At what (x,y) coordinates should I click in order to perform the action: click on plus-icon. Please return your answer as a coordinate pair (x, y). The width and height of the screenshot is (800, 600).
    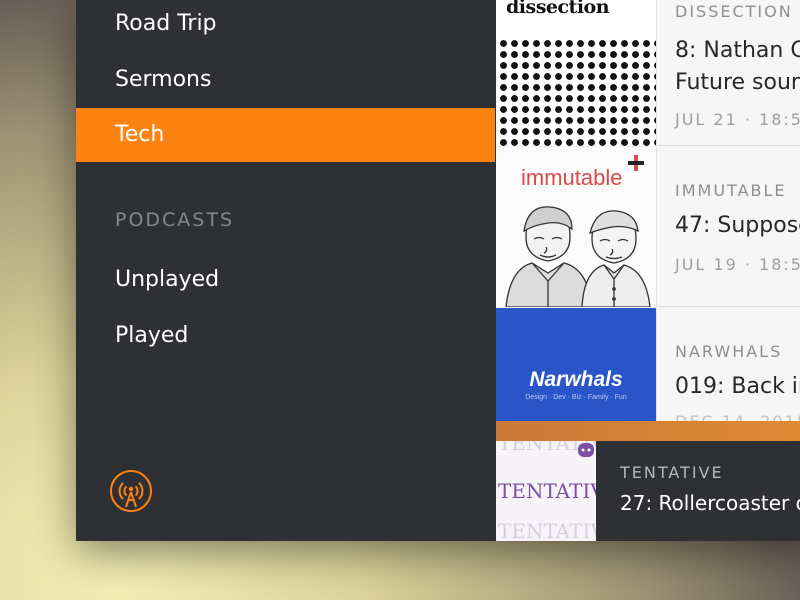
    Looking at the image, I should click on (636, 163).